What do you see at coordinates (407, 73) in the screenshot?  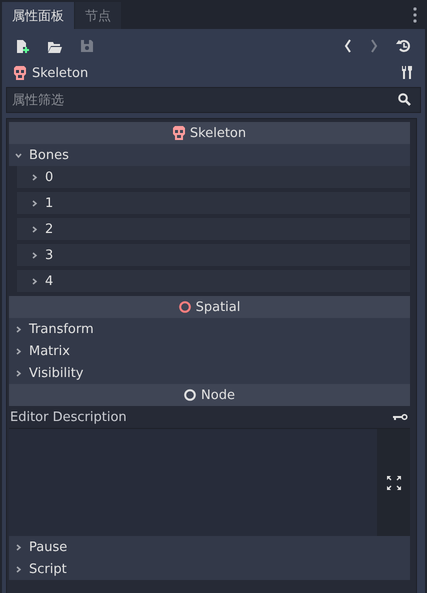 I see `tools-icon` at bounding box center [407, 73].